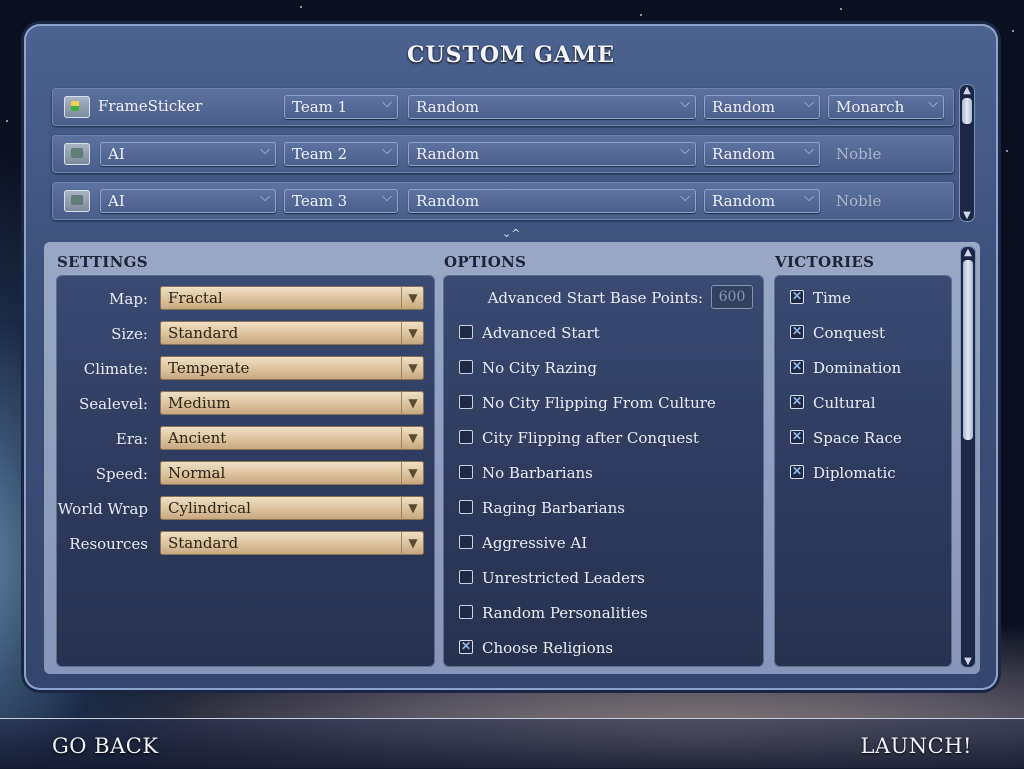 The image size is (1024, 769). Describe the element at coordinates (77, 107) in the screenshot. I see `human-player-icon` at that location.